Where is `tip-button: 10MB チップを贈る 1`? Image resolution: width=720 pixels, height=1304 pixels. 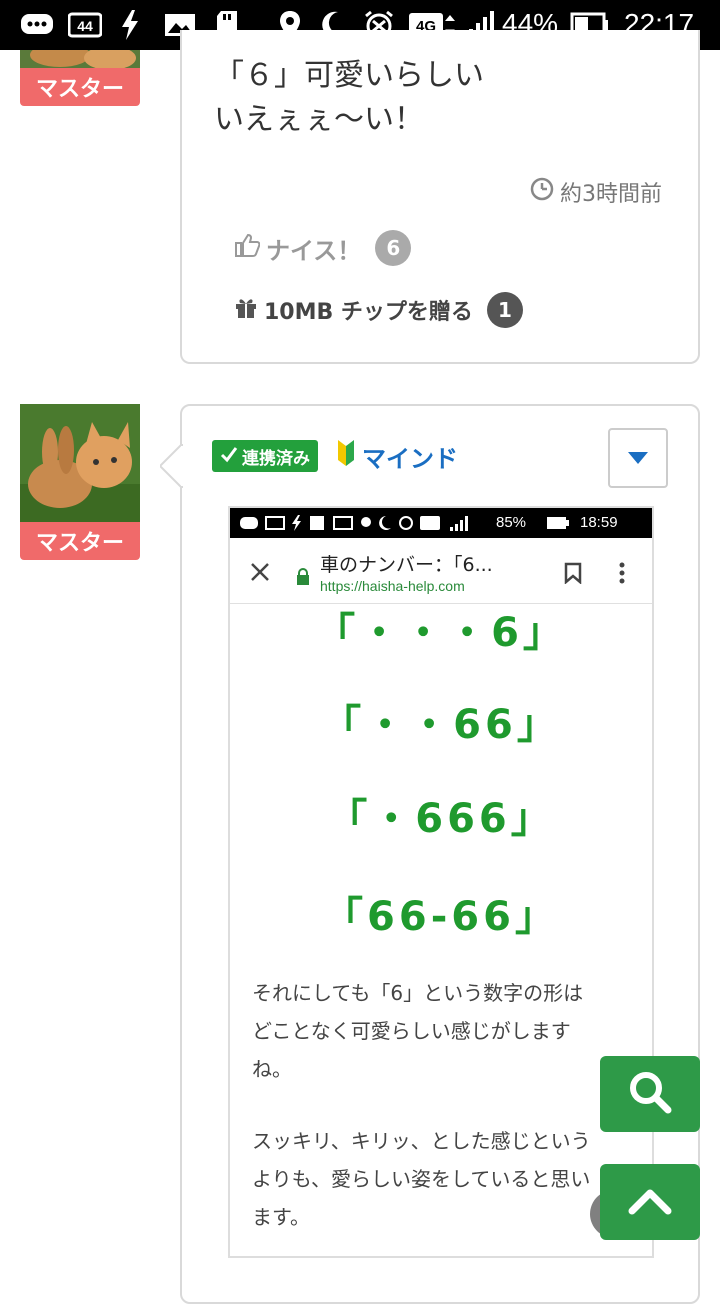 tip-button: 10MB チップを贈る 1 is located at coordinates (378, 310).